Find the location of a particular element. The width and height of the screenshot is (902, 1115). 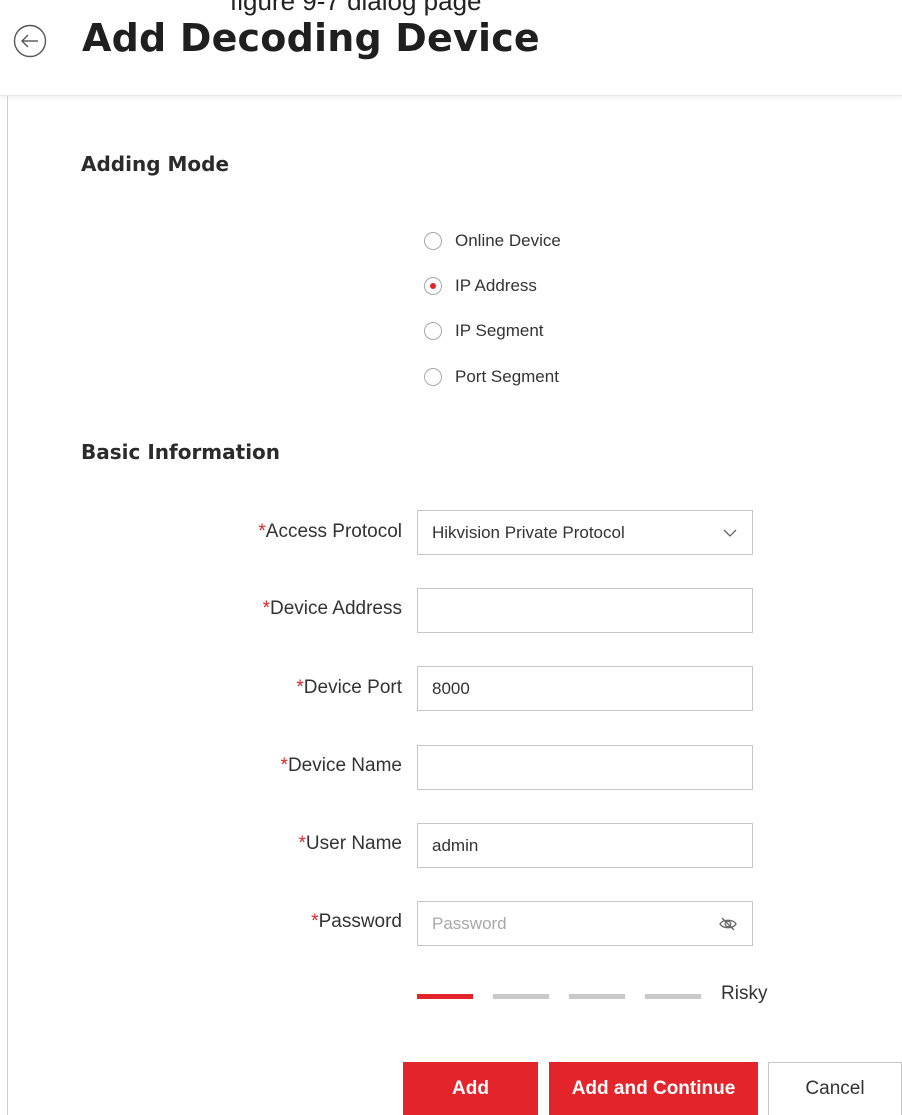

device-address-label: *Device Address is located at coordinates (332, 609).